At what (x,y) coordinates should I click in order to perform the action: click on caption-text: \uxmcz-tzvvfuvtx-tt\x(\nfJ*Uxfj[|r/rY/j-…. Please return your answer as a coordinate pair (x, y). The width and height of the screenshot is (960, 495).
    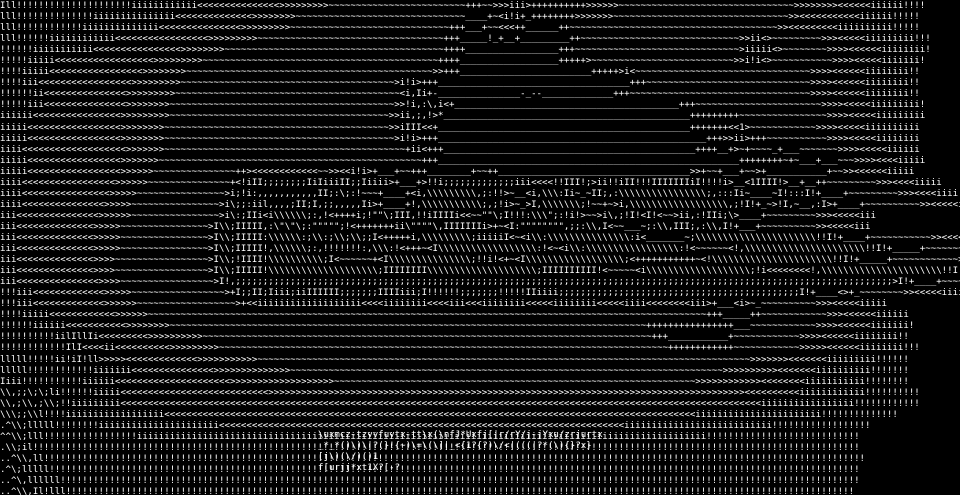
    Looking at the image, I should click on (468, 452).